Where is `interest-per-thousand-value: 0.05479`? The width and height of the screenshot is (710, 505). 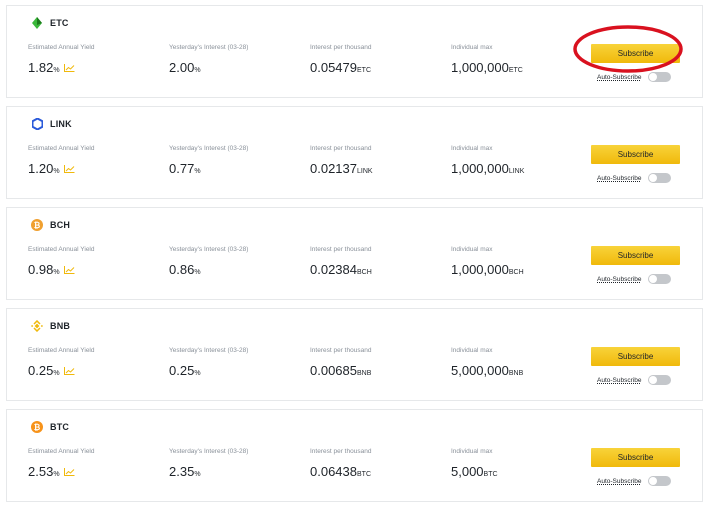
interest-per-thousand-value: 0.05479 is located at coordinates (333, 67).